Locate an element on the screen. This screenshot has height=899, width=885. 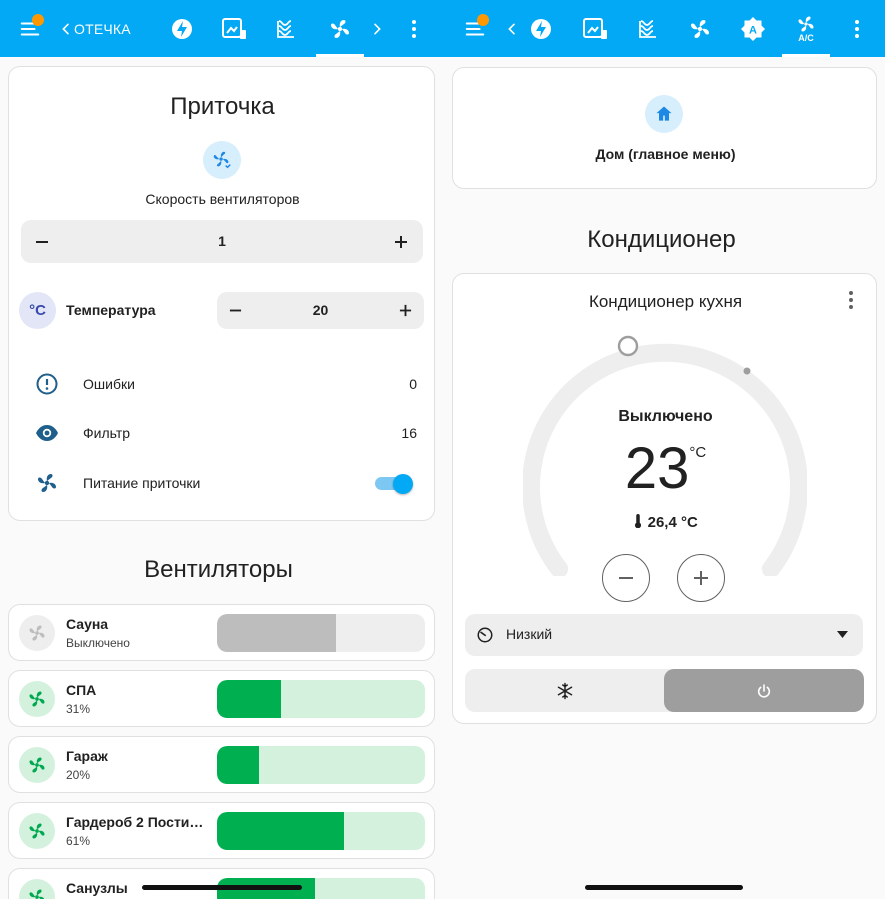
hvac-state: Выключено is located at coordinates (665, 416).